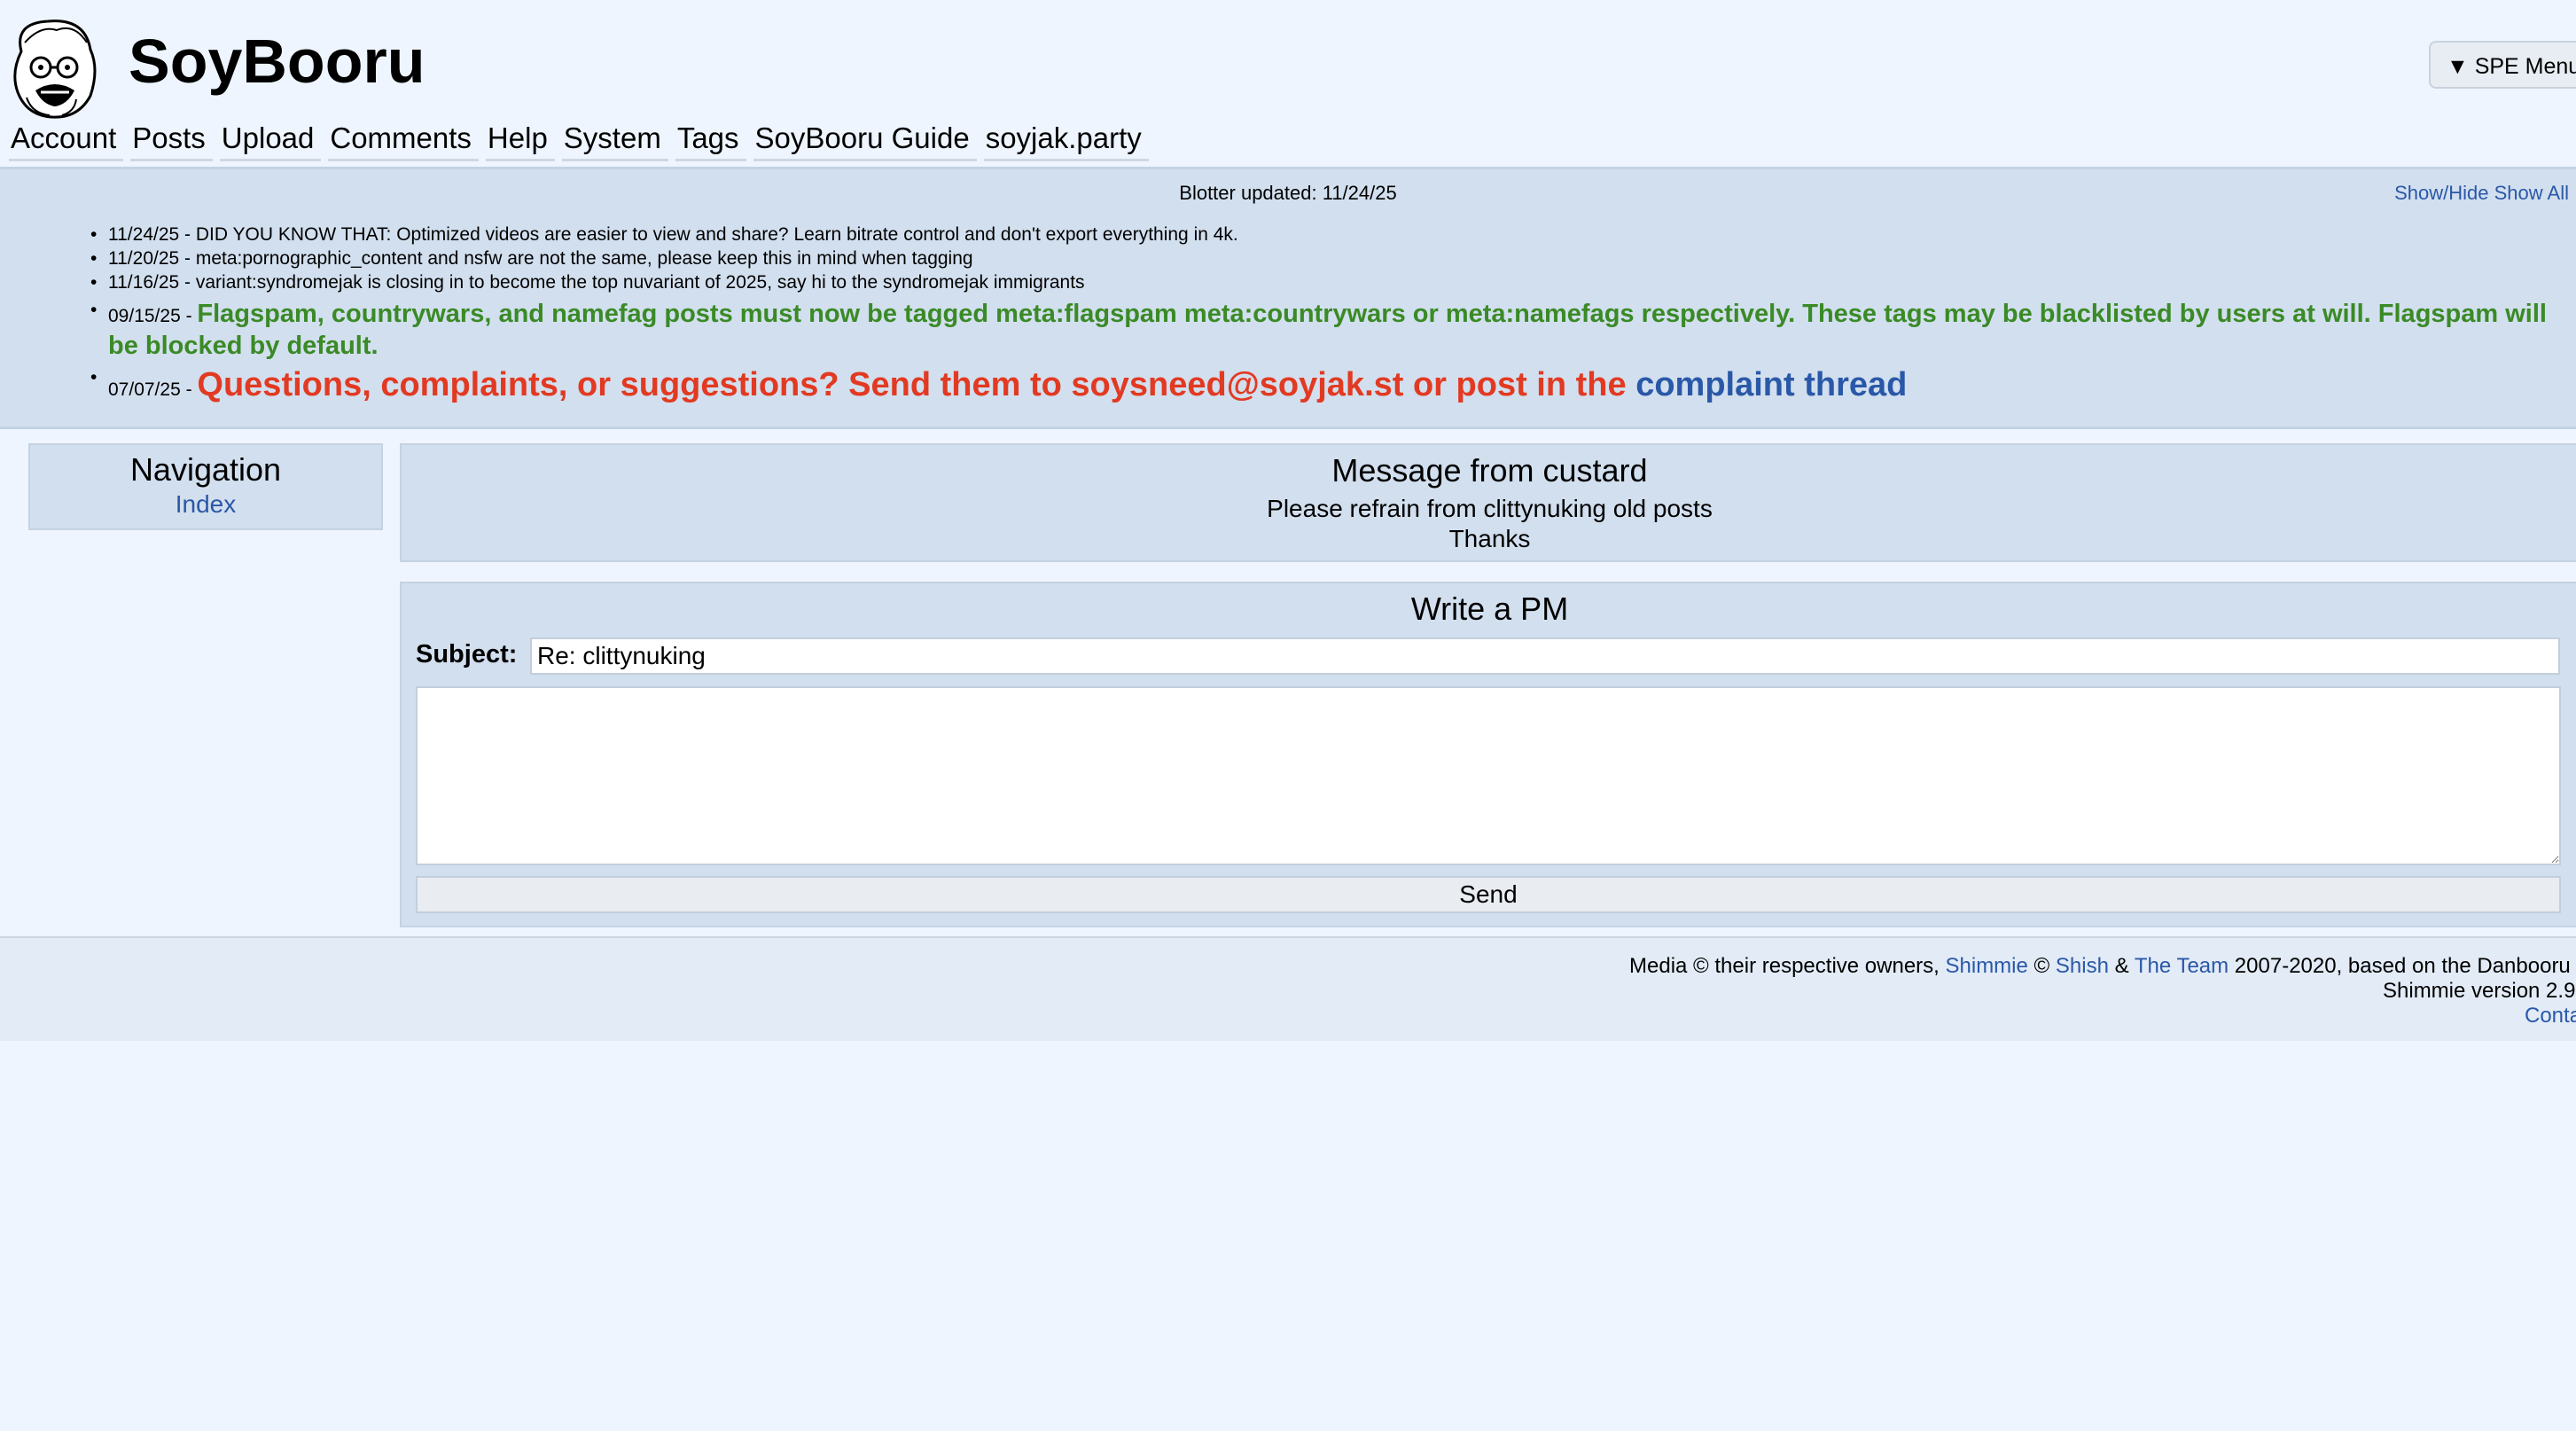  What do you see at coordinates (614, 140) in the screenshot?
I see `nav-system: System` at bounding box center [614, 140].